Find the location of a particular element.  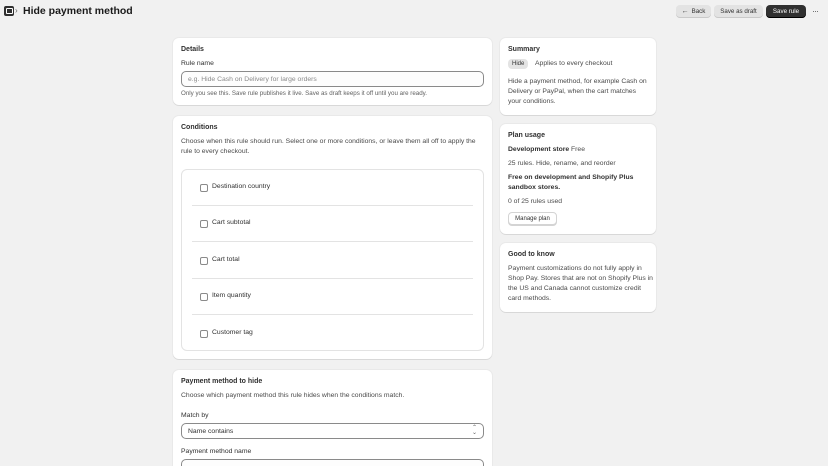

match-by-value: Name contains is located at coordinates (211, 431).